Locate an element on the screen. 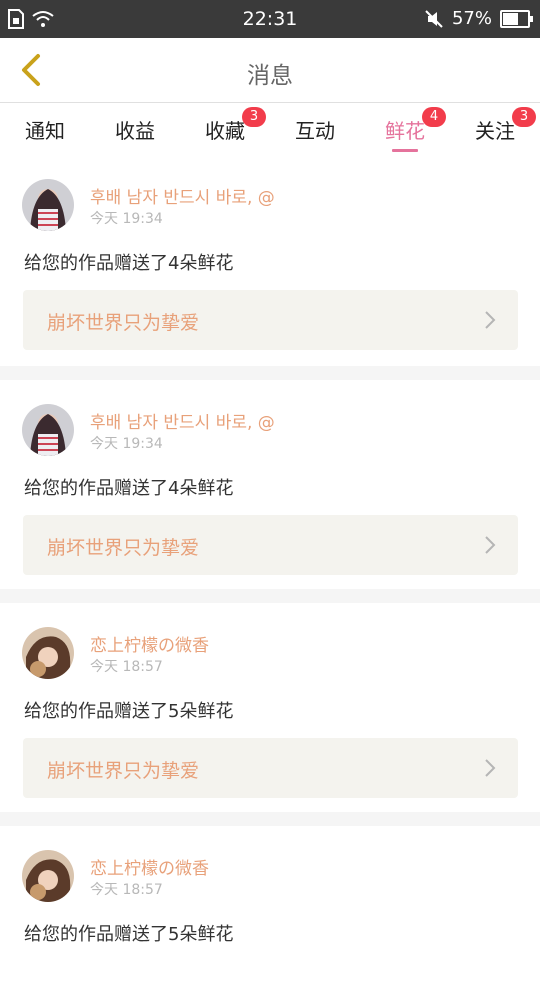  tab-label: 鲜花 is located at coordinates (405, 131).